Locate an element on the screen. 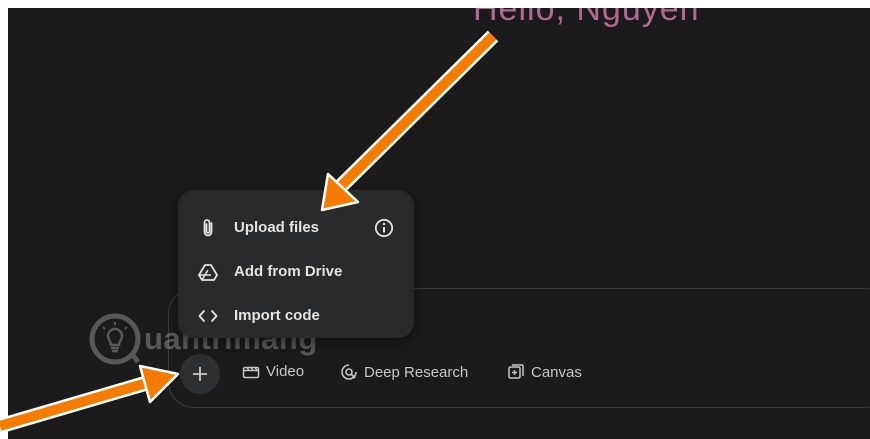 The height and width of the screenshot is (439, 870). tool-canvas-button: Canvas is located at coordinates (544, 372).